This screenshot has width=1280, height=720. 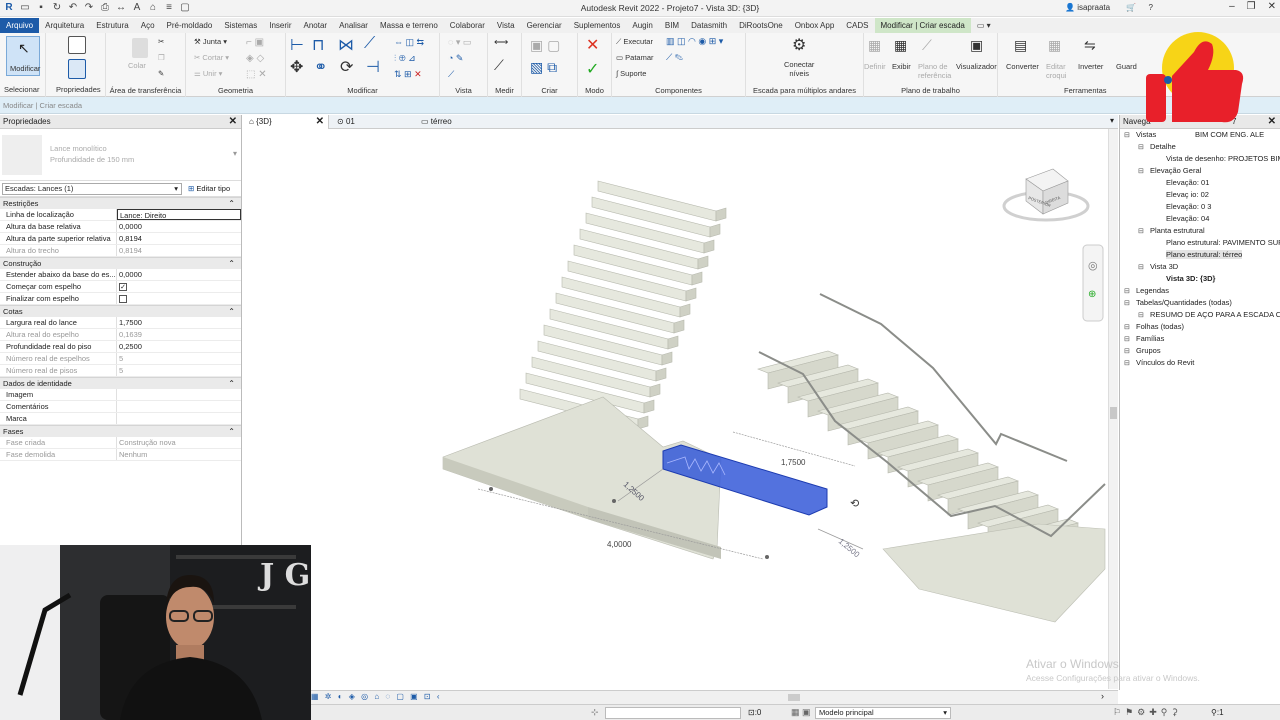 What do you see at coordinates (592, 45) in the screenshot?
I see `cancel-edit-icon: ✕` at bounding box center [592, 45].